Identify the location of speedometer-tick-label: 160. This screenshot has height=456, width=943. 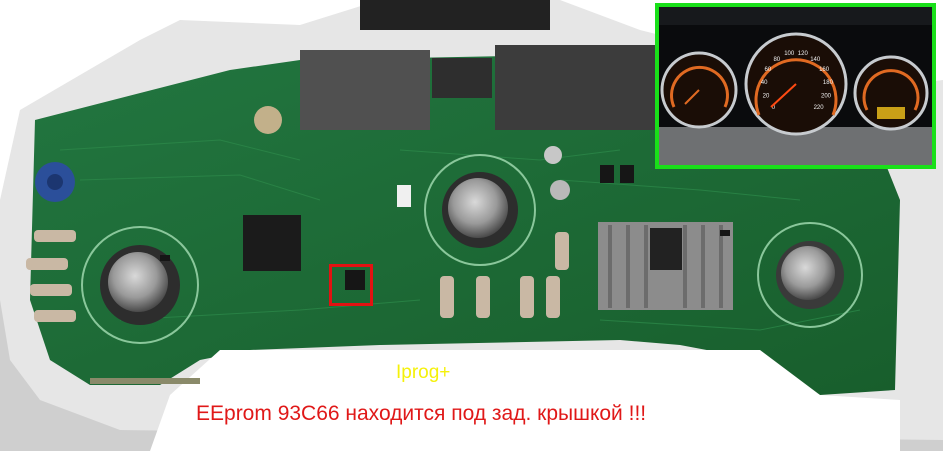
(824, 70).